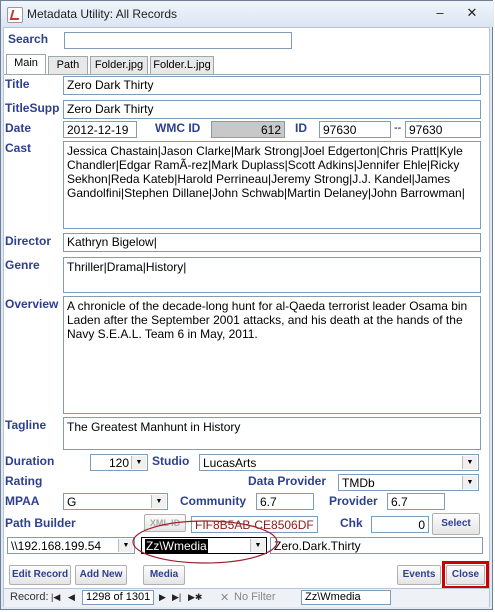  Describe the element at coordinates (40, 575) in the screenshot. I see `edit-record-button: Edit Record` at that location.